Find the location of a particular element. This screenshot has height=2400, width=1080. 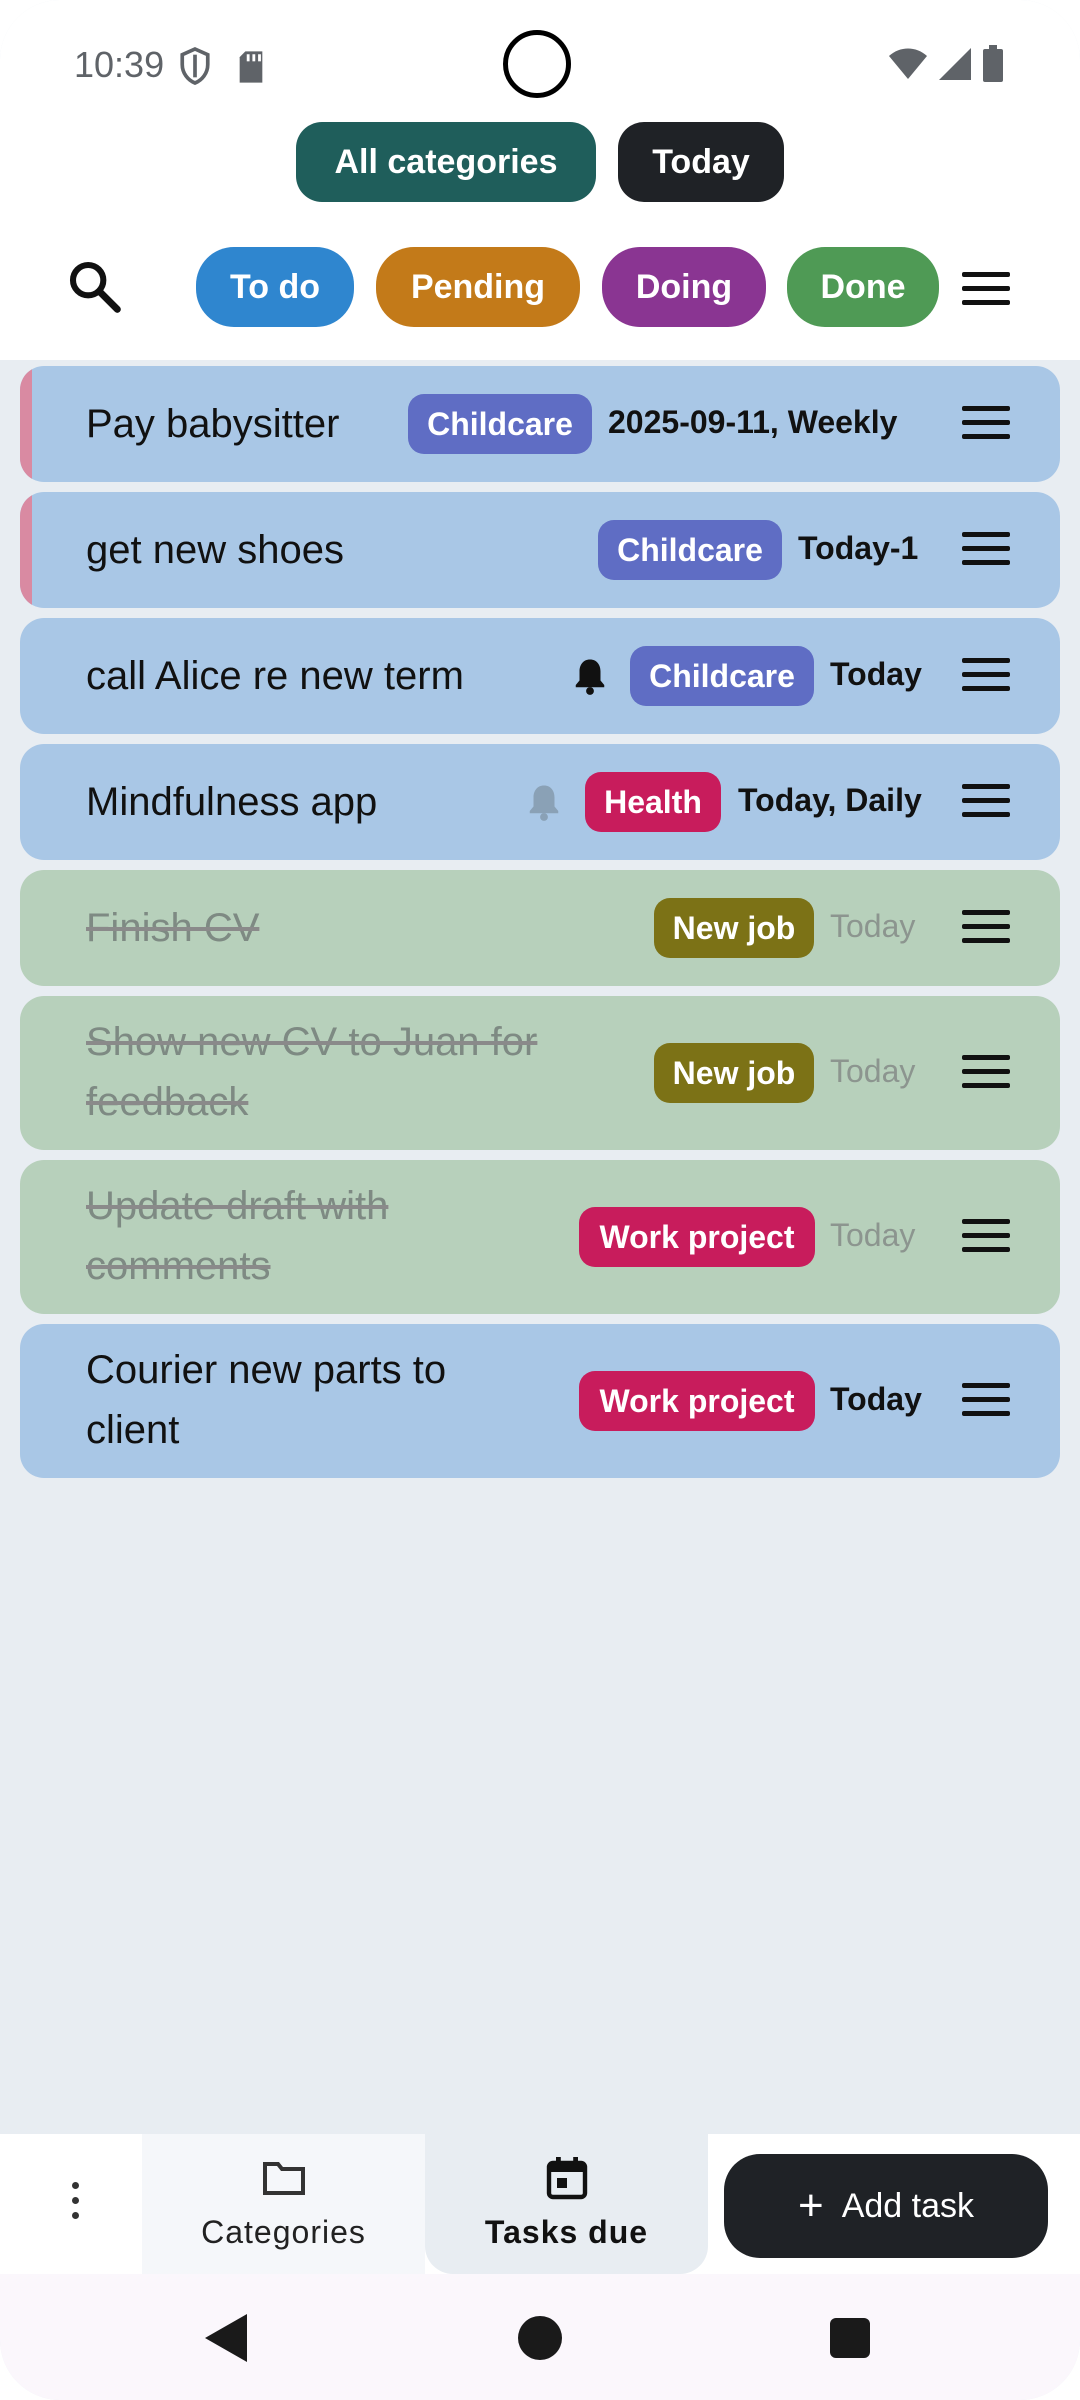

nav-tasks-due-label: Tasks due is located at coordinates (566, 2232).